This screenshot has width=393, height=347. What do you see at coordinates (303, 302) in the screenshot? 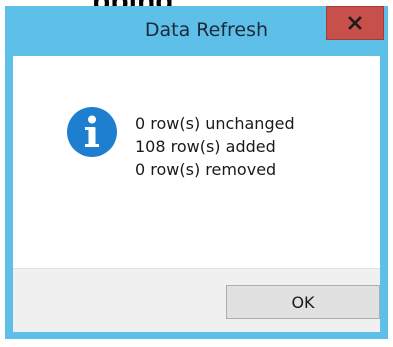
I see `ok-button: OK` at bounding box center [303, 302].